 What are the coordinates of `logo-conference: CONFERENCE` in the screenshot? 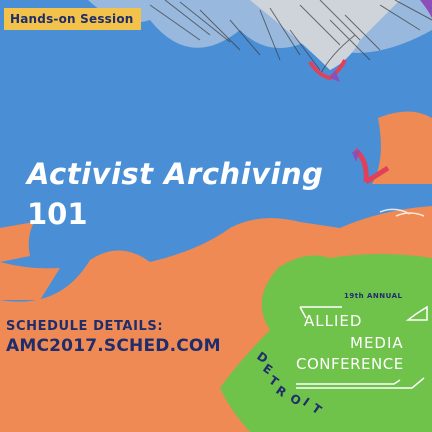 It's located at (350, 364).